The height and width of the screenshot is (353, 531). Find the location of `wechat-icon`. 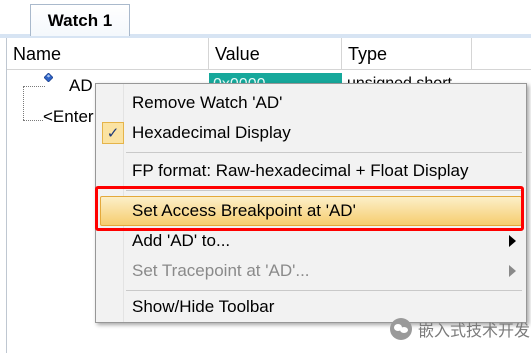

wechat-icon is located at coordinates (401, 329).